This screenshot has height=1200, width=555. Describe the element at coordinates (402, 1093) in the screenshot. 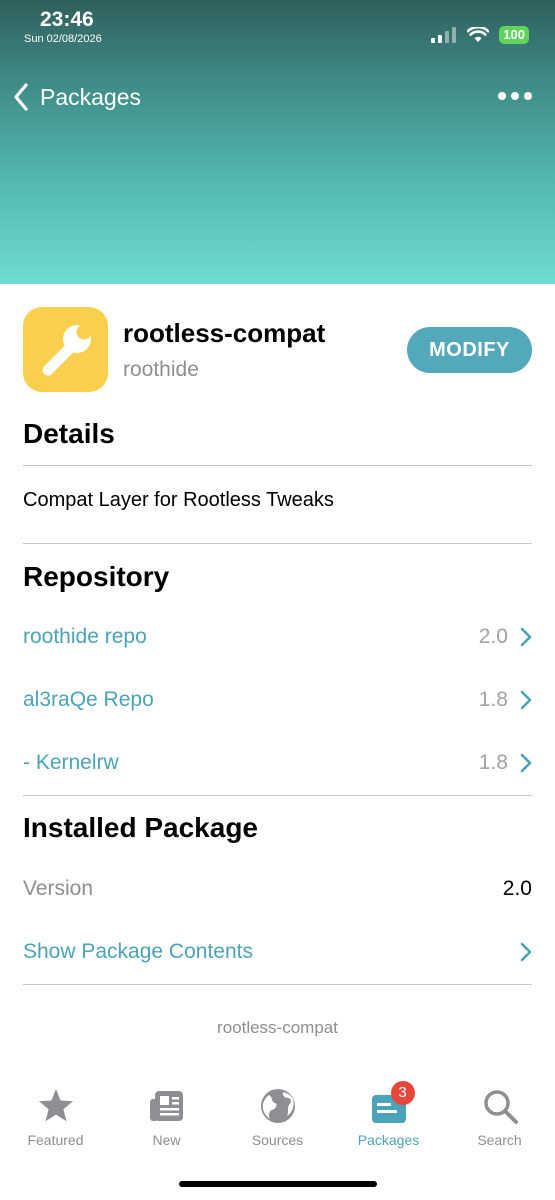

I see `packages-badge: 3` at that location.